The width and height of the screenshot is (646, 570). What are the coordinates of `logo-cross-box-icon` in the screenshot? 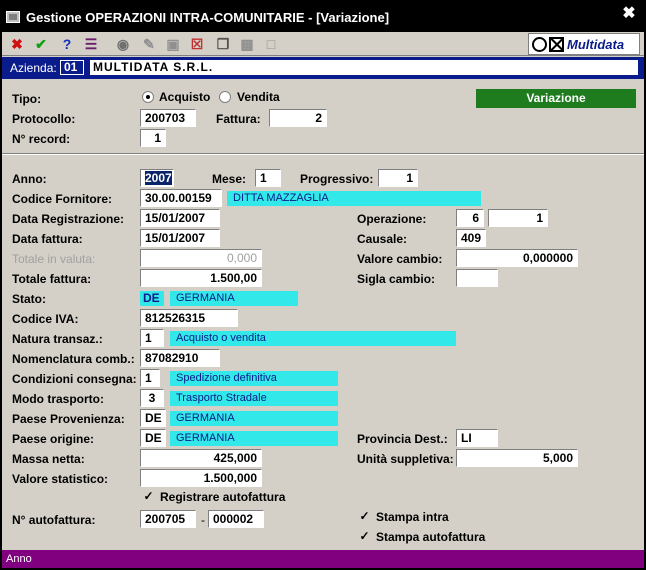 It's located at (556, 44).